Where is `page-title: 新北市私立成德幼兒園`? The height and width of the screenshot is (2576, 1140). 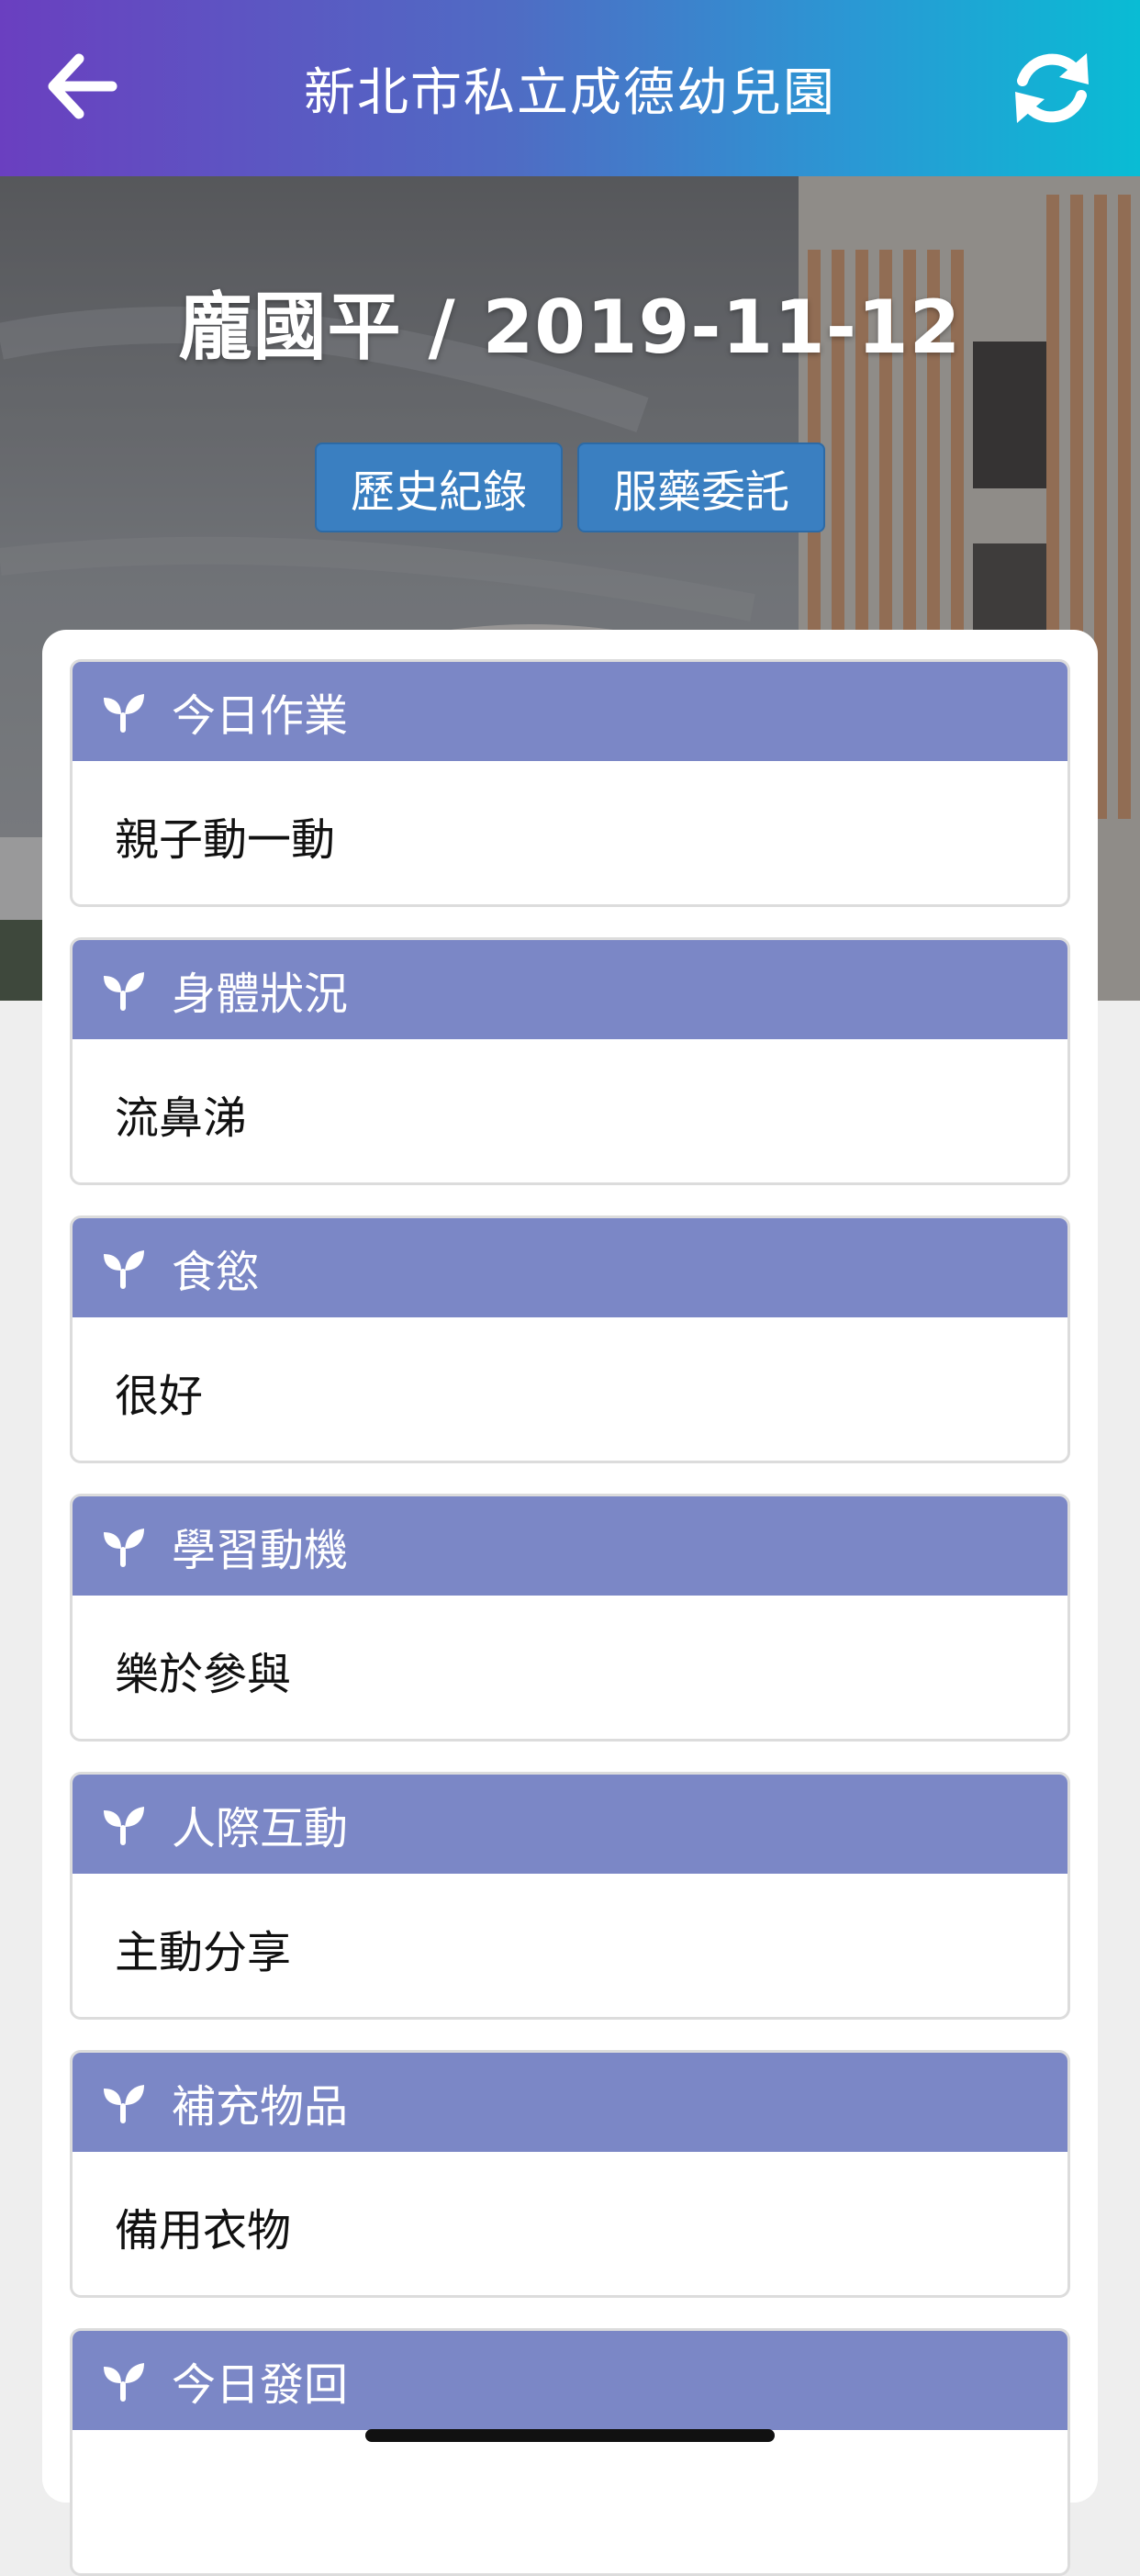 page-title: 新北市私立成德幼兒園 is located at coordinates (570, 92).